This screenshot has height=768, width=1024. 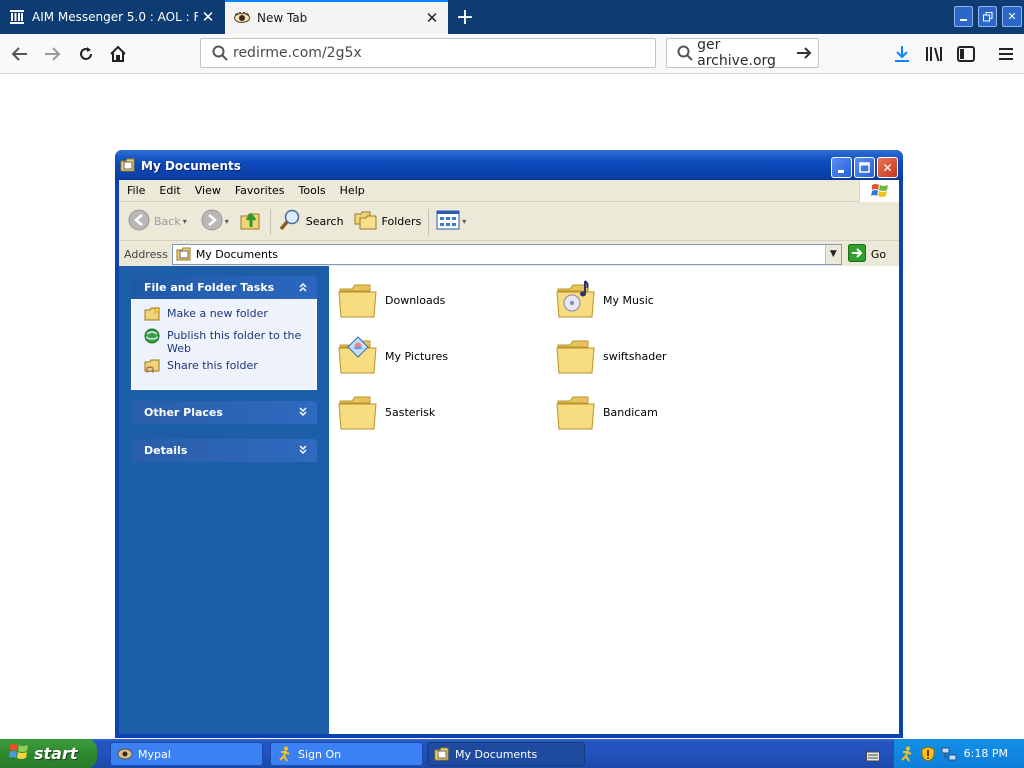 I want to click on start-button: start, so click(x=48, y=753).